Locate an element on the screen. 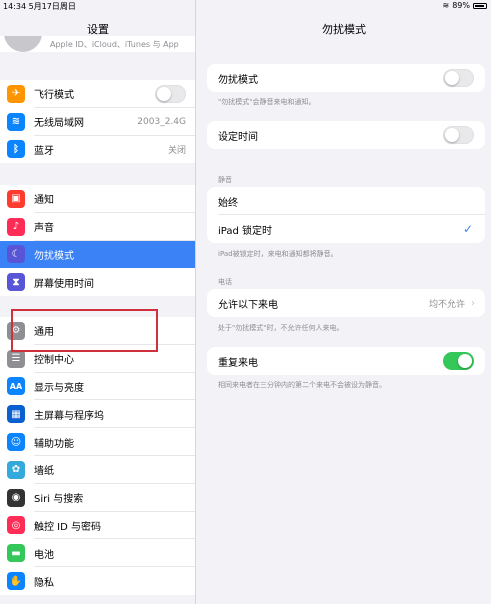 The image size is (491, 604). sidebar-bottom-edge is located at coordinates (97, 600).